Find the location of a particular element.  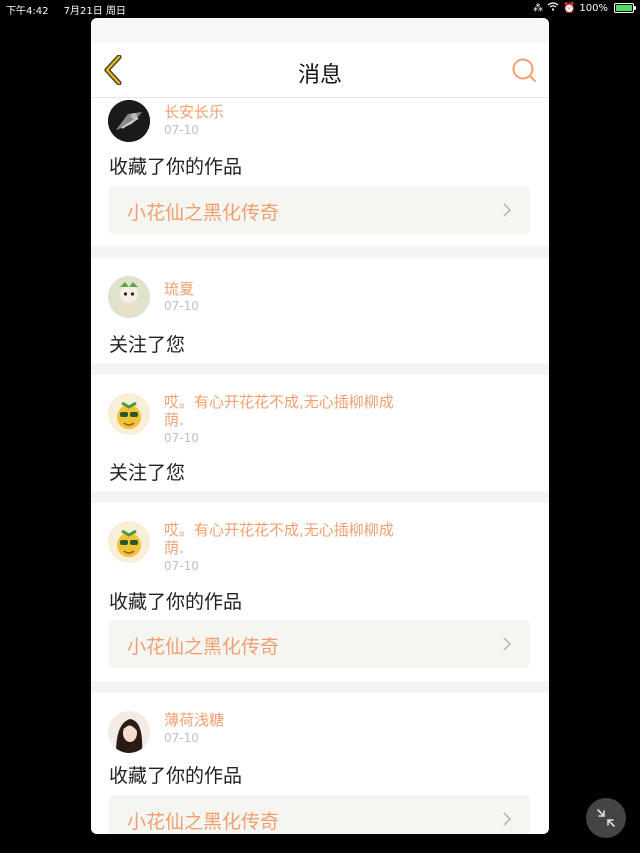

message-item: 薄荷浅糖 07-10 收藏了你的作品 小花仙之黑化传奇 is located at coordinates (320, 763).